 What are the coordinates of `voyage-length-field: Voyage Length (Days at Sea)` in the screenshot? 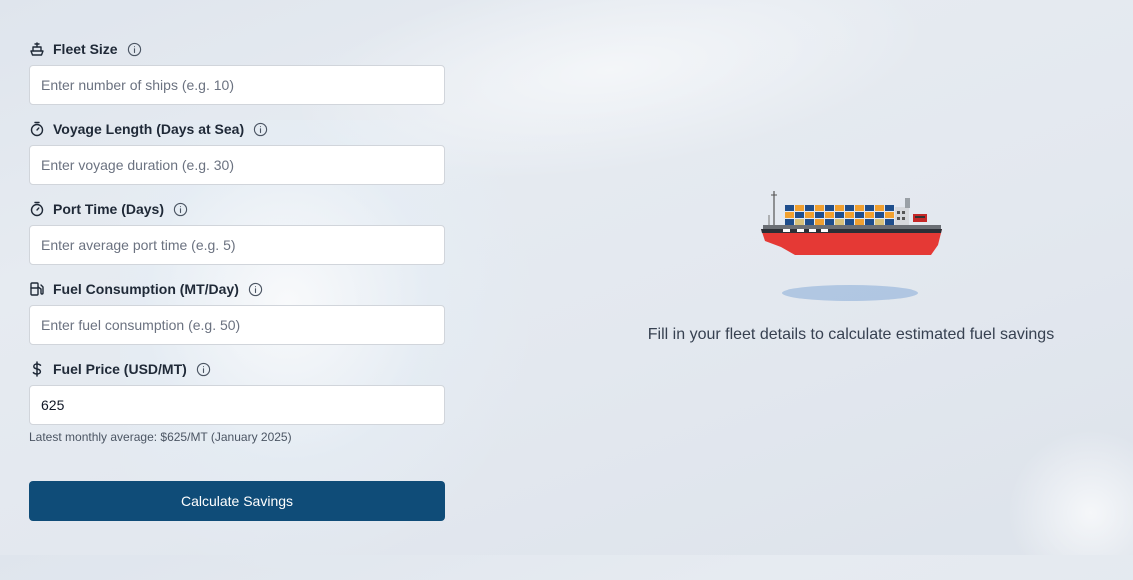 It's located at (237, 156).